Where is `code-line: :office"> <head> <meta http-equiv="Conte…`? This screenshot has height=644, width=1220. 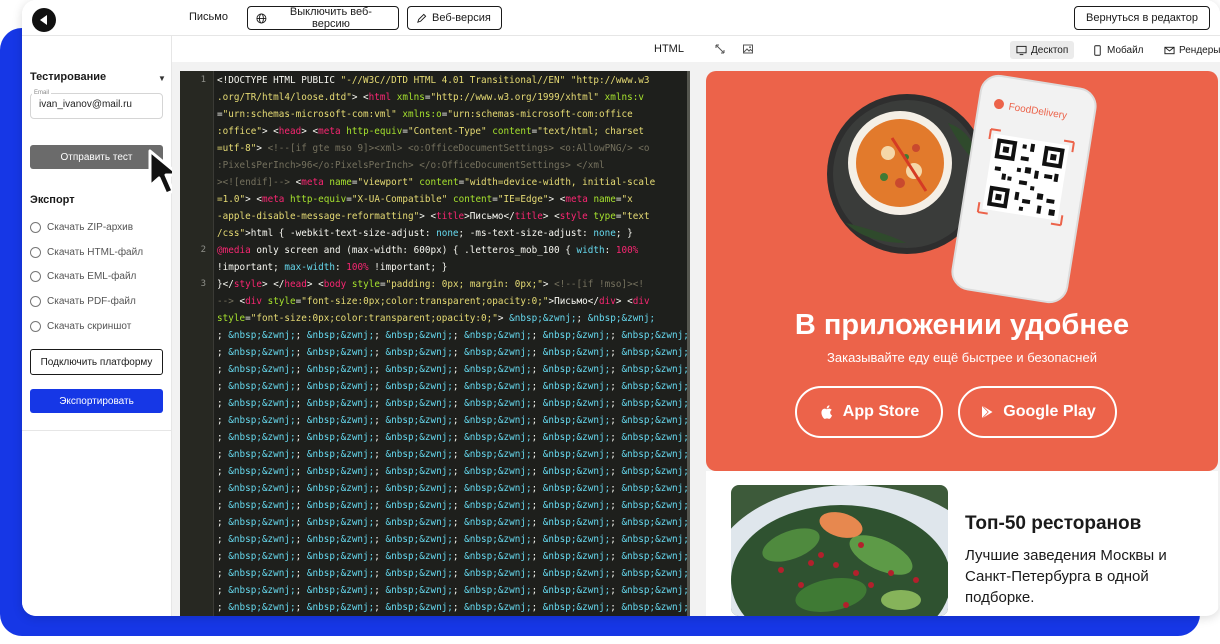 code-line: :office"> <head> <meta http-equiv="Conte… is located at coordinates (430, 131).